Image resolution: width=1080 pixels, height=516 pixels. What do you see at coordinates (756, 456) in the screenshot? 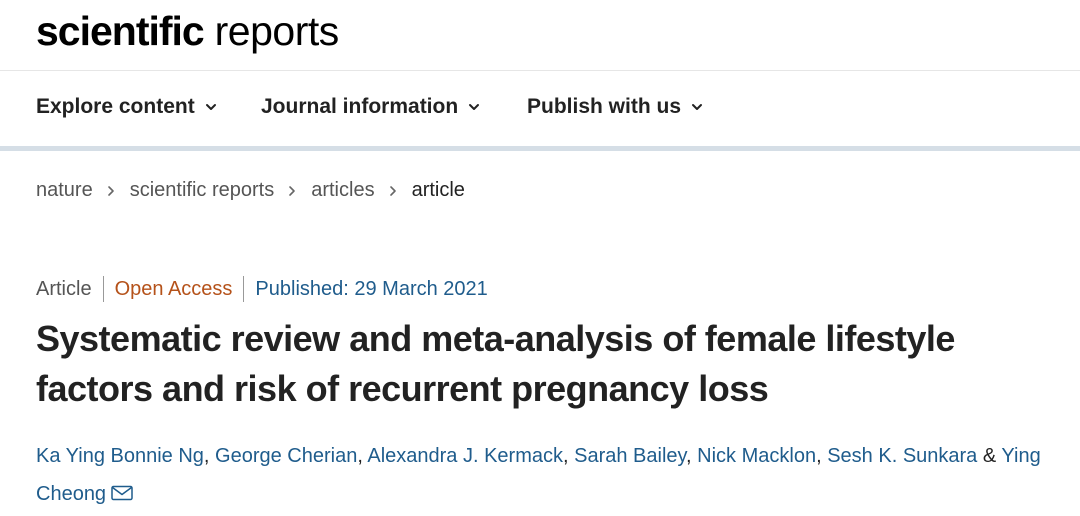
I see `author-link: Nick Macklon` at bounding box center [756, 456].